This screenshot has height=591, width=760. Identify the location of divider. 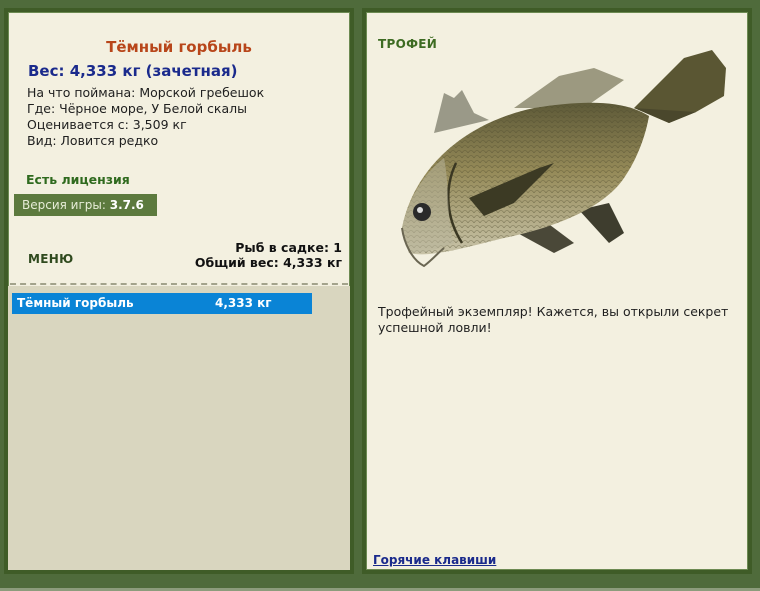
(179, 284).